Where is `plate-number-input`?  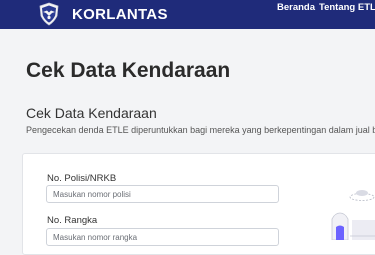
plate-number-input is located at coordinates (162, 194).